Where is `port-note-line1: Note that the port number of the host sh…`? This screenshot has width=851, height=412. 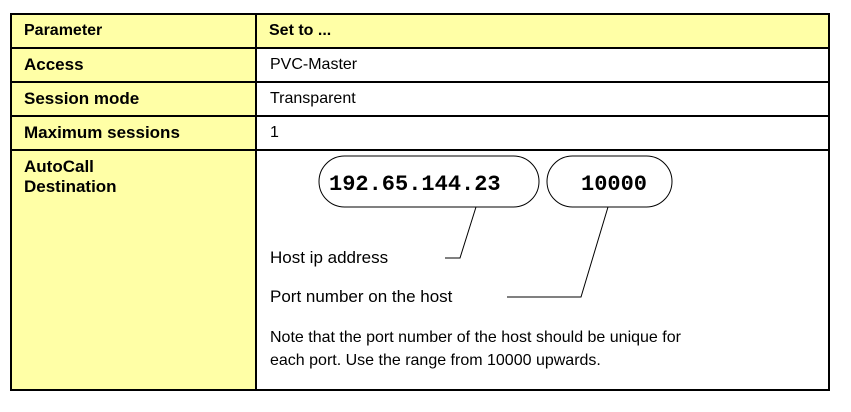
port-note-line1: Note that the port number of the host sh… is located at coordinates (475, 337).